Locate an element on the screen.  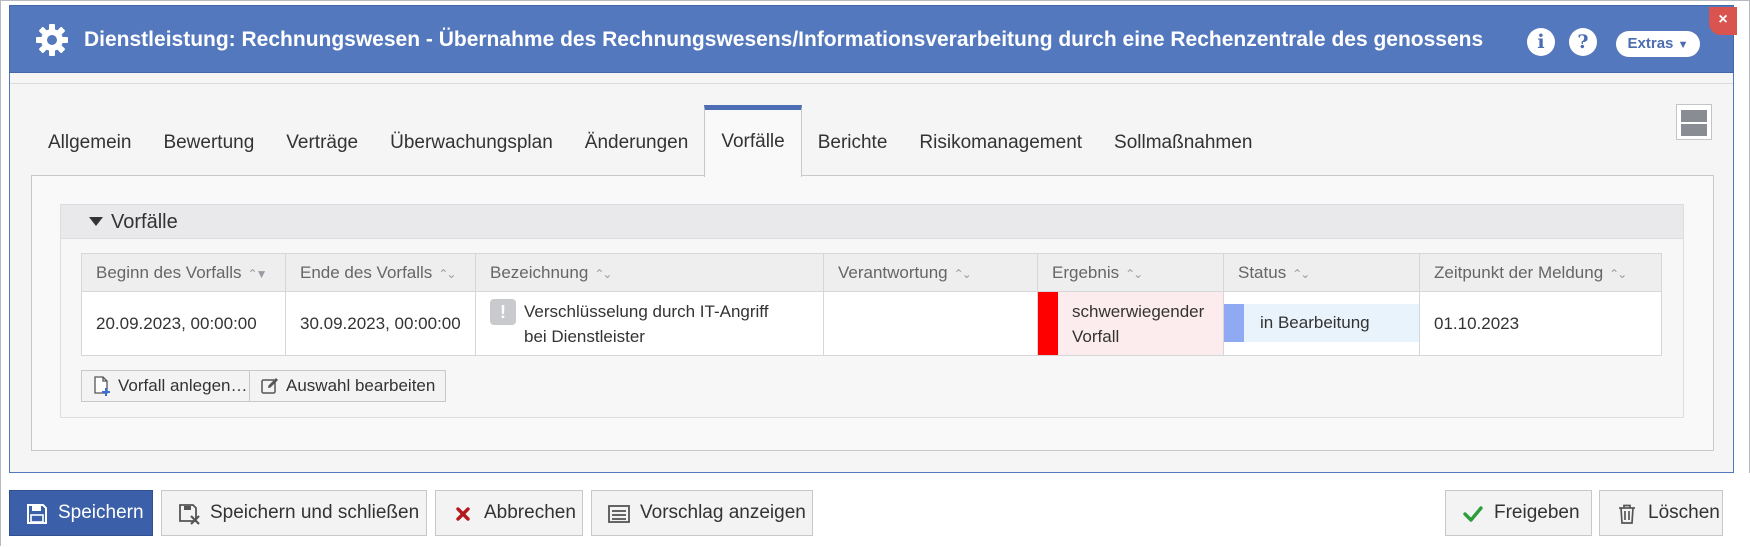
show-proposal-label: Vorschlag anzeigen is located at coordinates (723, 512).